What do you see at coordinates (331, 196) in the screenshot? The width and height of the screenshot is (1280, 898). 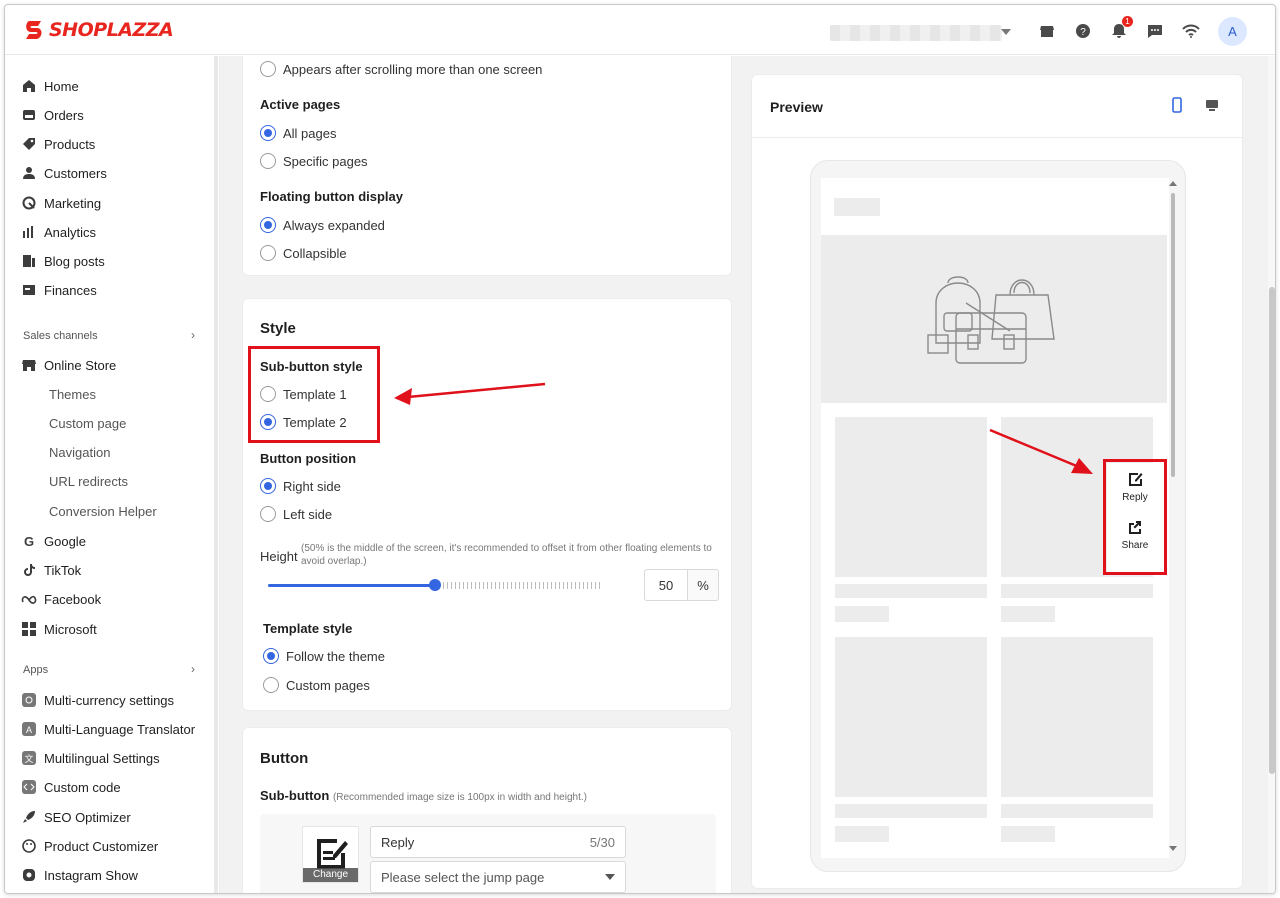 I see `floating-display-label: Floating button display` at bounding box center [331, 196].